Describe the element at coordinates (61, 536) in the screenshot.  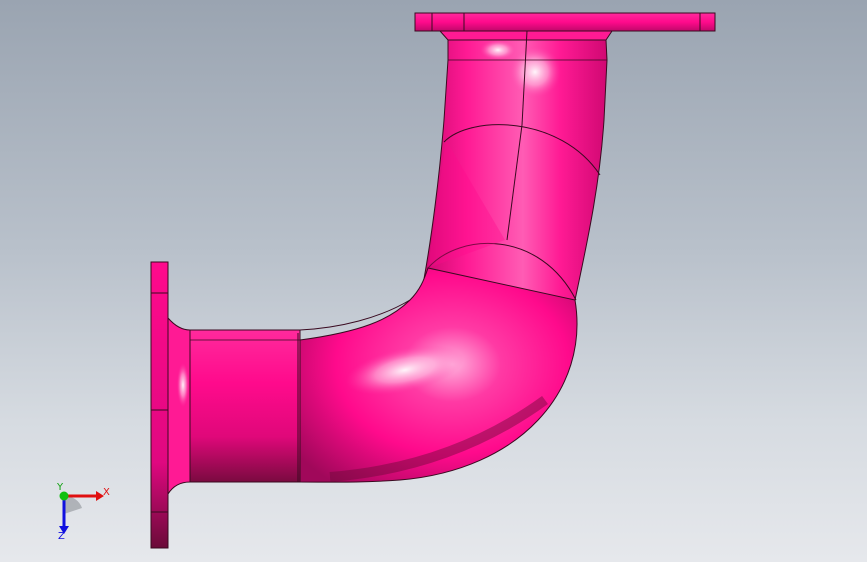
I see `z-axis-label: Z` at that location.